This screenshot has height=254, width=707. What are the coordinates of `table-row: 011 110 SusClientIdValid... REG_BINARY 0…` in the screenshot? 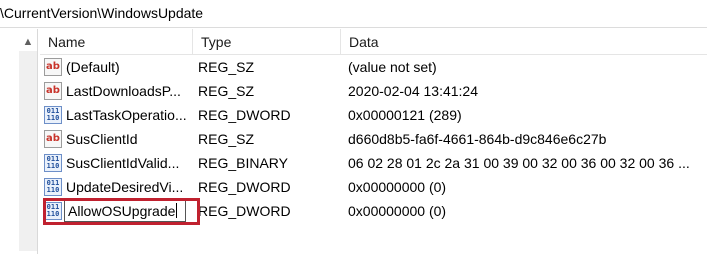 It's located at (373, 163).